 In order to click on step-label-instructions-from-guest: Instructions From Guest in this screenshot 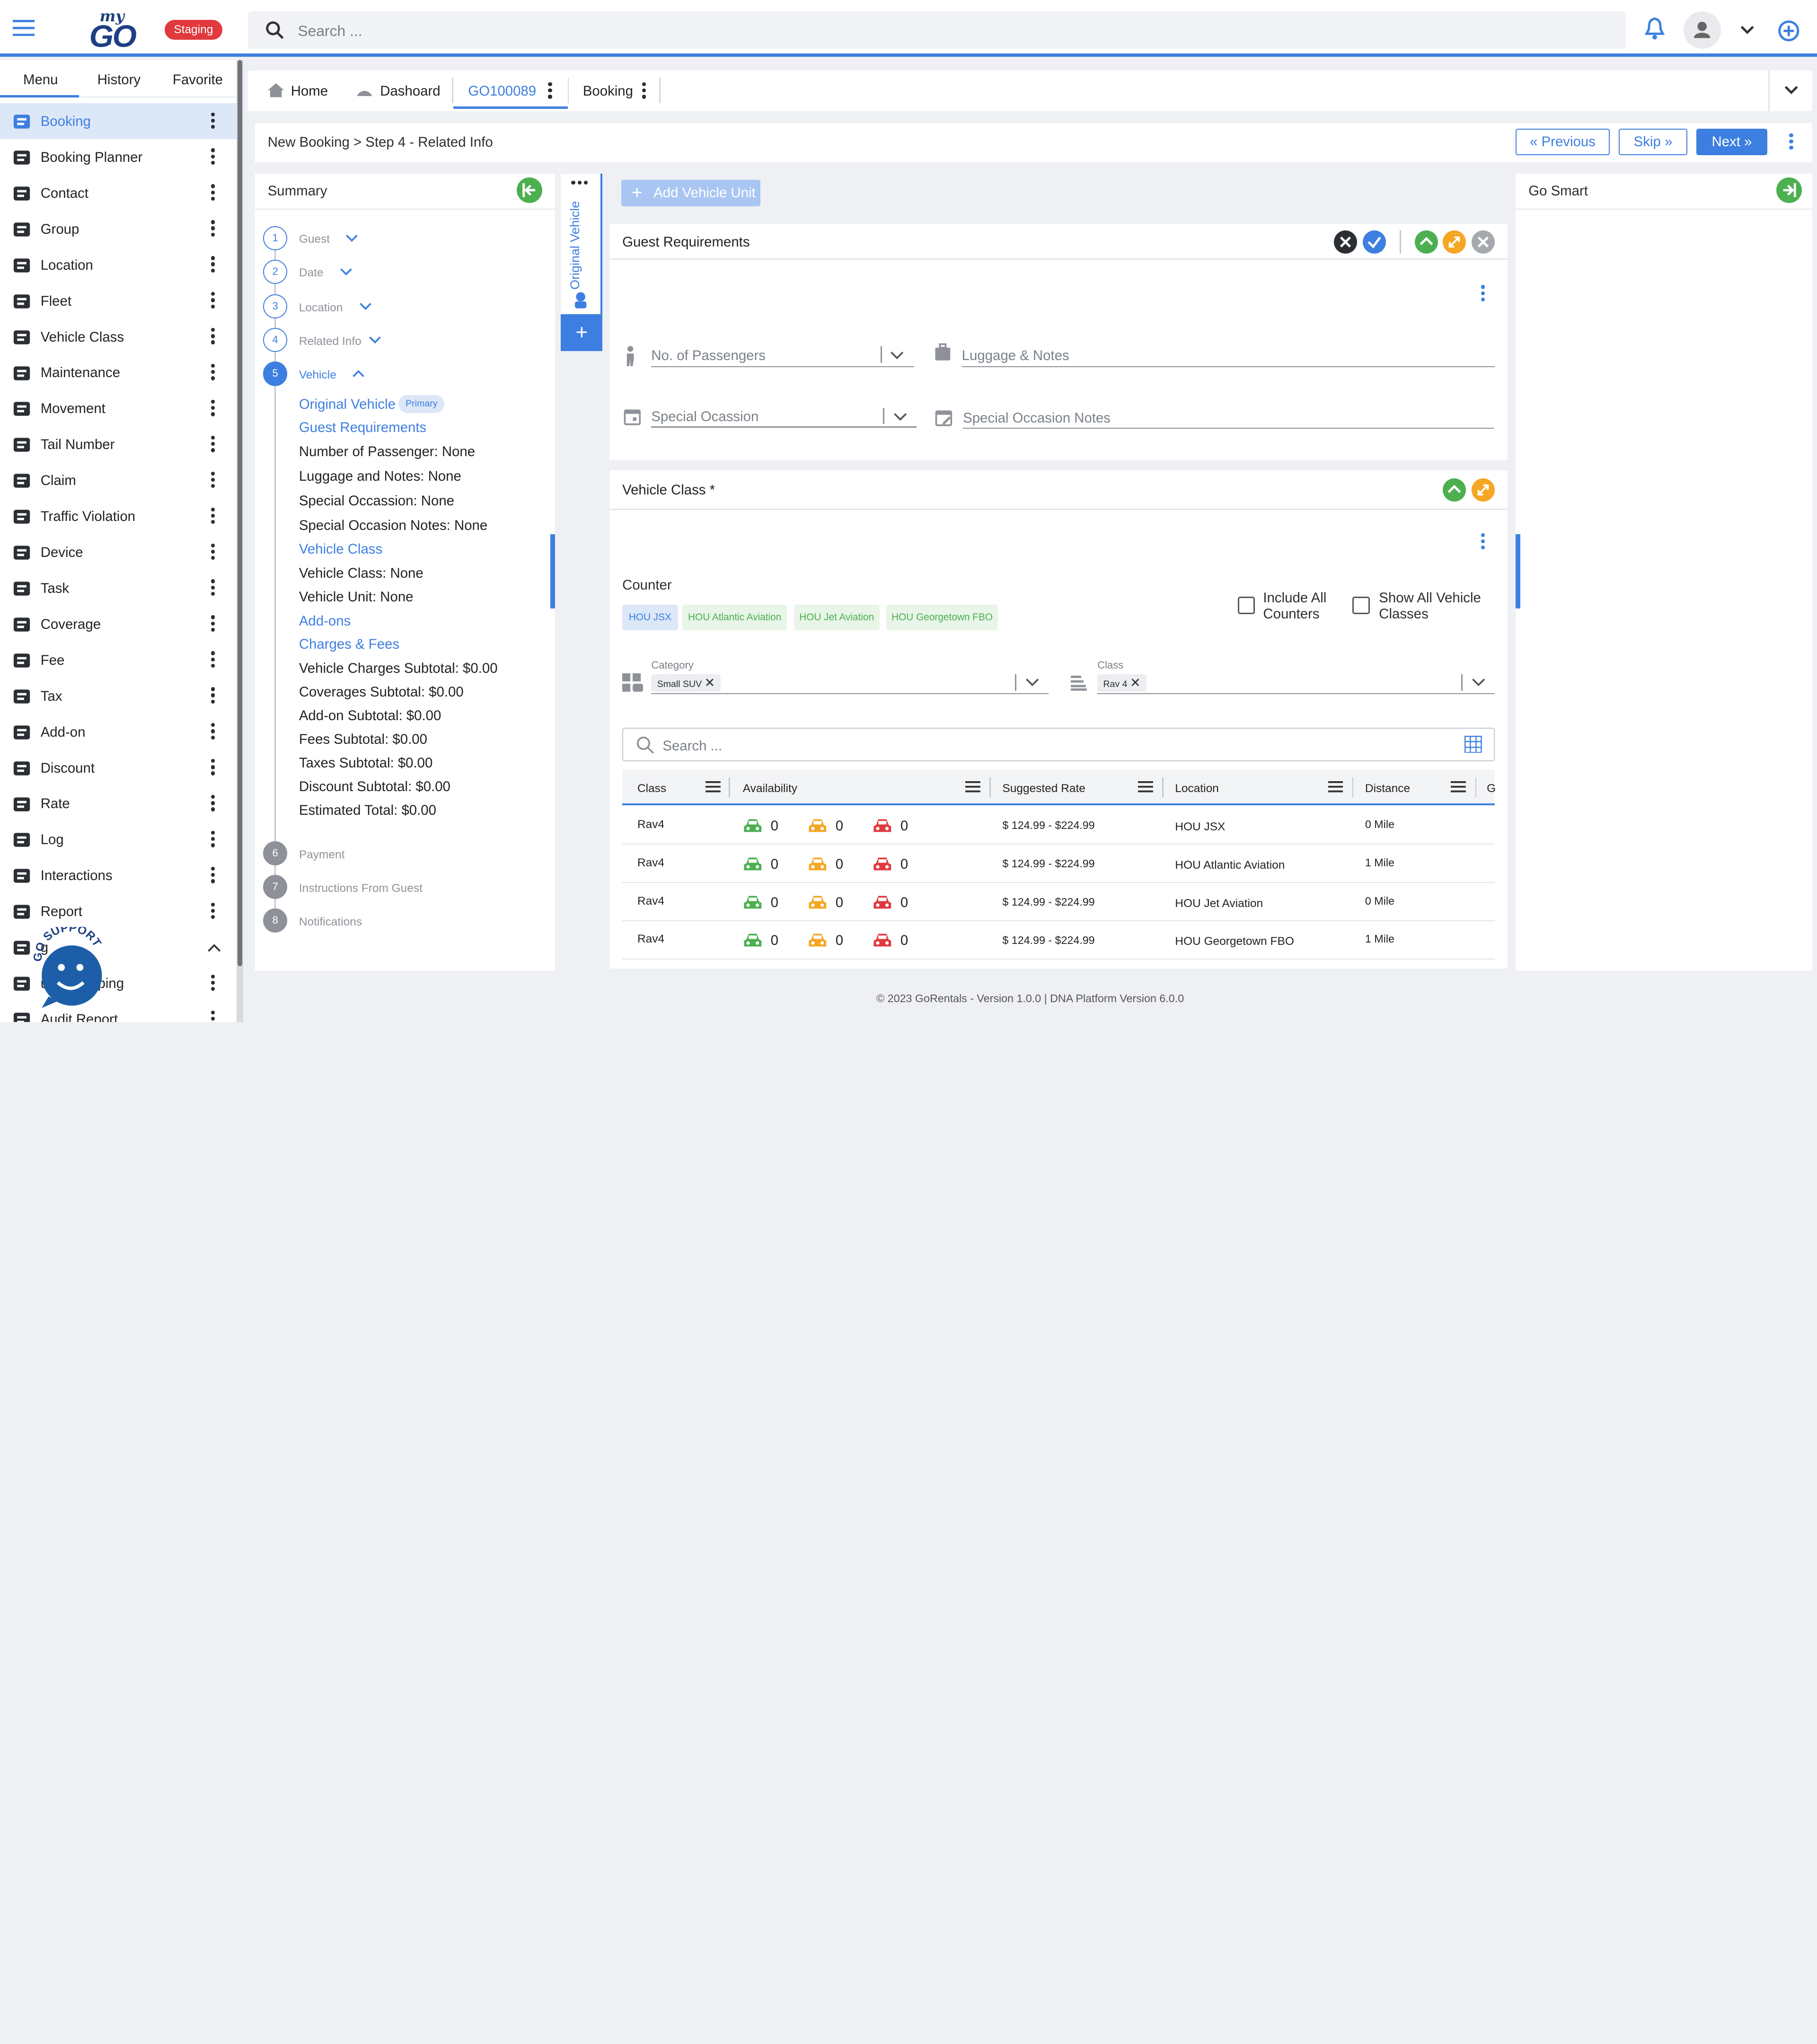, I will do `click(361, 888)`.